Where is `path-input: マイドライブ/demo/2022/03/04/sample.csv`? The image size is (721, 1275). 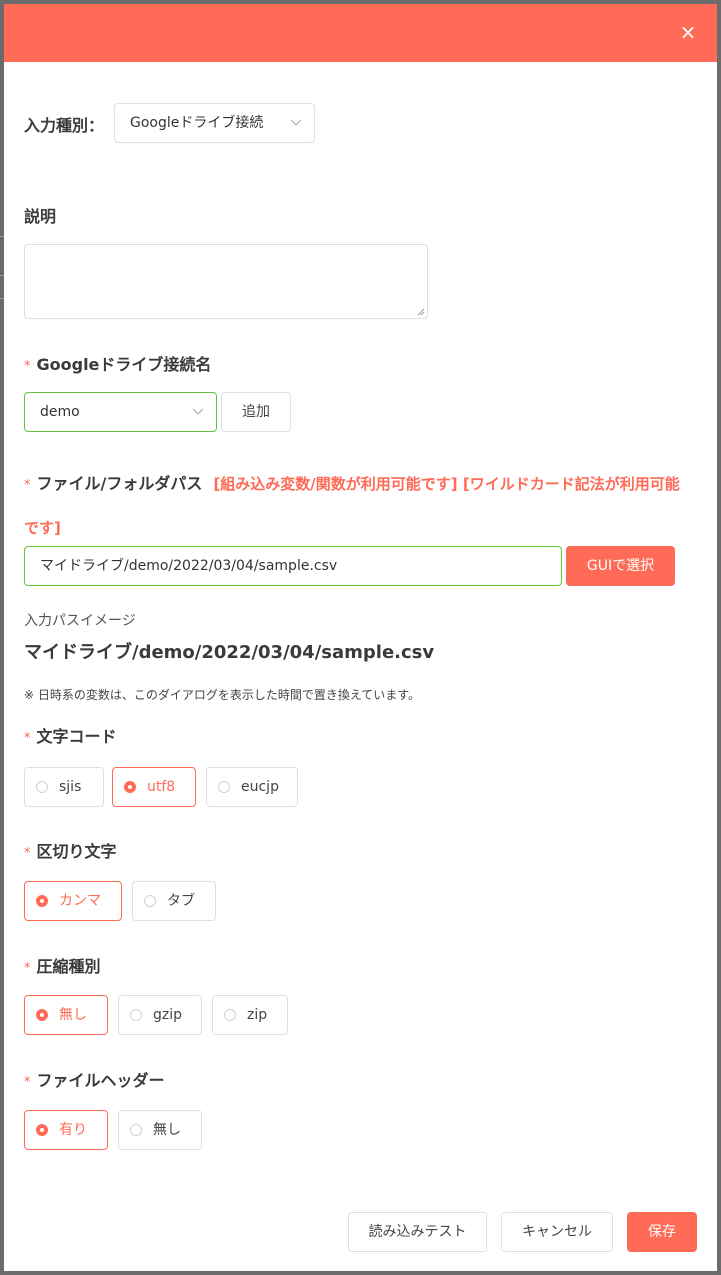
path-input: マイドライブ/demo/2022/03/04/sample.csv is located at coordinates (293, 566).